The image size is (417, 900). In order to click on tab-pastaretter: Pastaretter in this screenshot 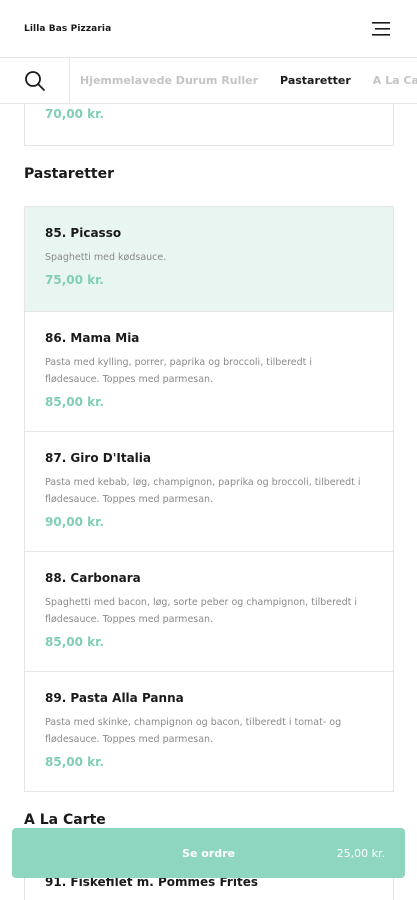, I will do `click(315, 80)`.